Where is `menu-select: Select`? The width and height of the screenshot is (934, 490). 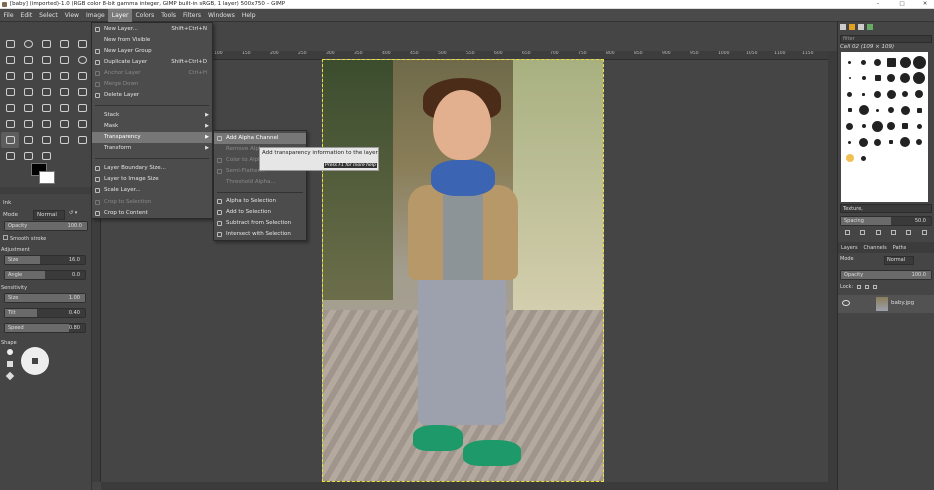
menu-select: Select is located at coordinates (49, 15).